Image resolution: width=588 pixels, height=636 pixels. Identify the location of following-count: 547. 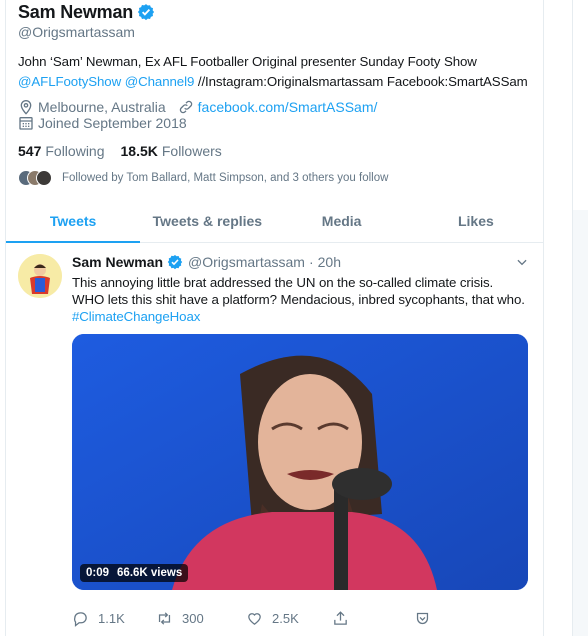
(30, 151).